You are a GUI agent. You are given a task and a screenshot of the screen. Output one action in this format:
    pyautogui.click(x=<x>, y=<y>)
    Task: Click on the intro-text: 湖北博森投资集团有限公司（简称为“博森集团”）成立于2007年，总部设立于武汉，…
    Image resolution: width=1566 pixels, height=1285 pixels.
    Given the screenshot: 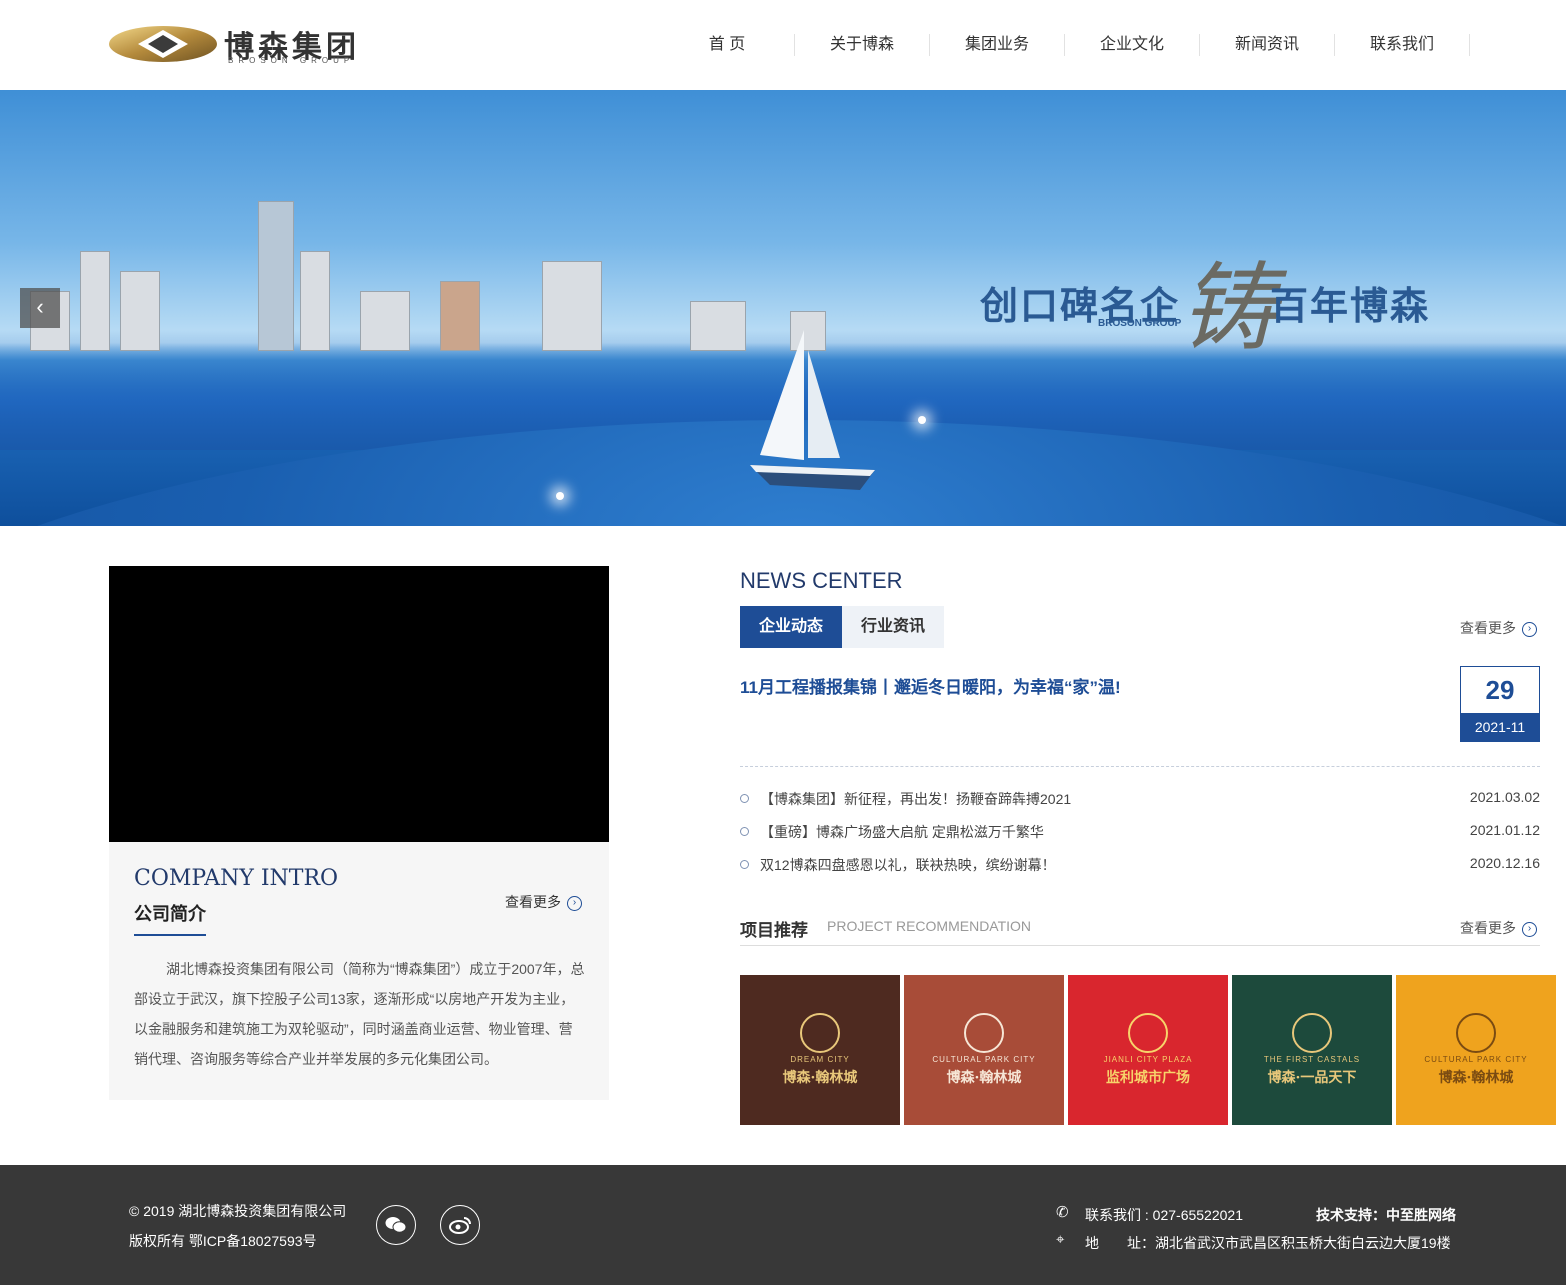 What is the action you would take?
    pyautogui.click(x=359, y=1014)
    